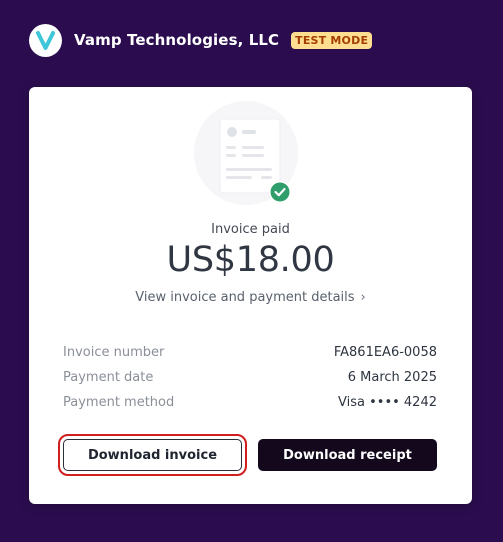  I want to click on header: Vamp Technologies, LLC TEST MODE, so click(256, 40).